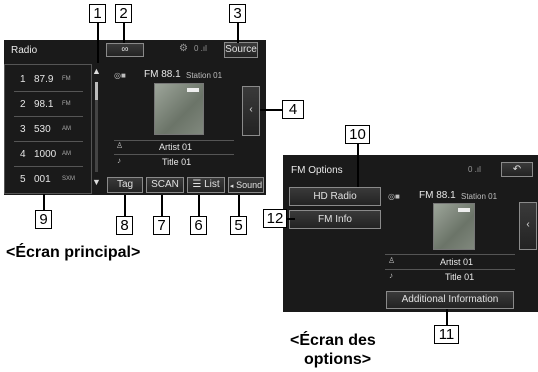  I want to click on list-label: List, so click(212, 184).